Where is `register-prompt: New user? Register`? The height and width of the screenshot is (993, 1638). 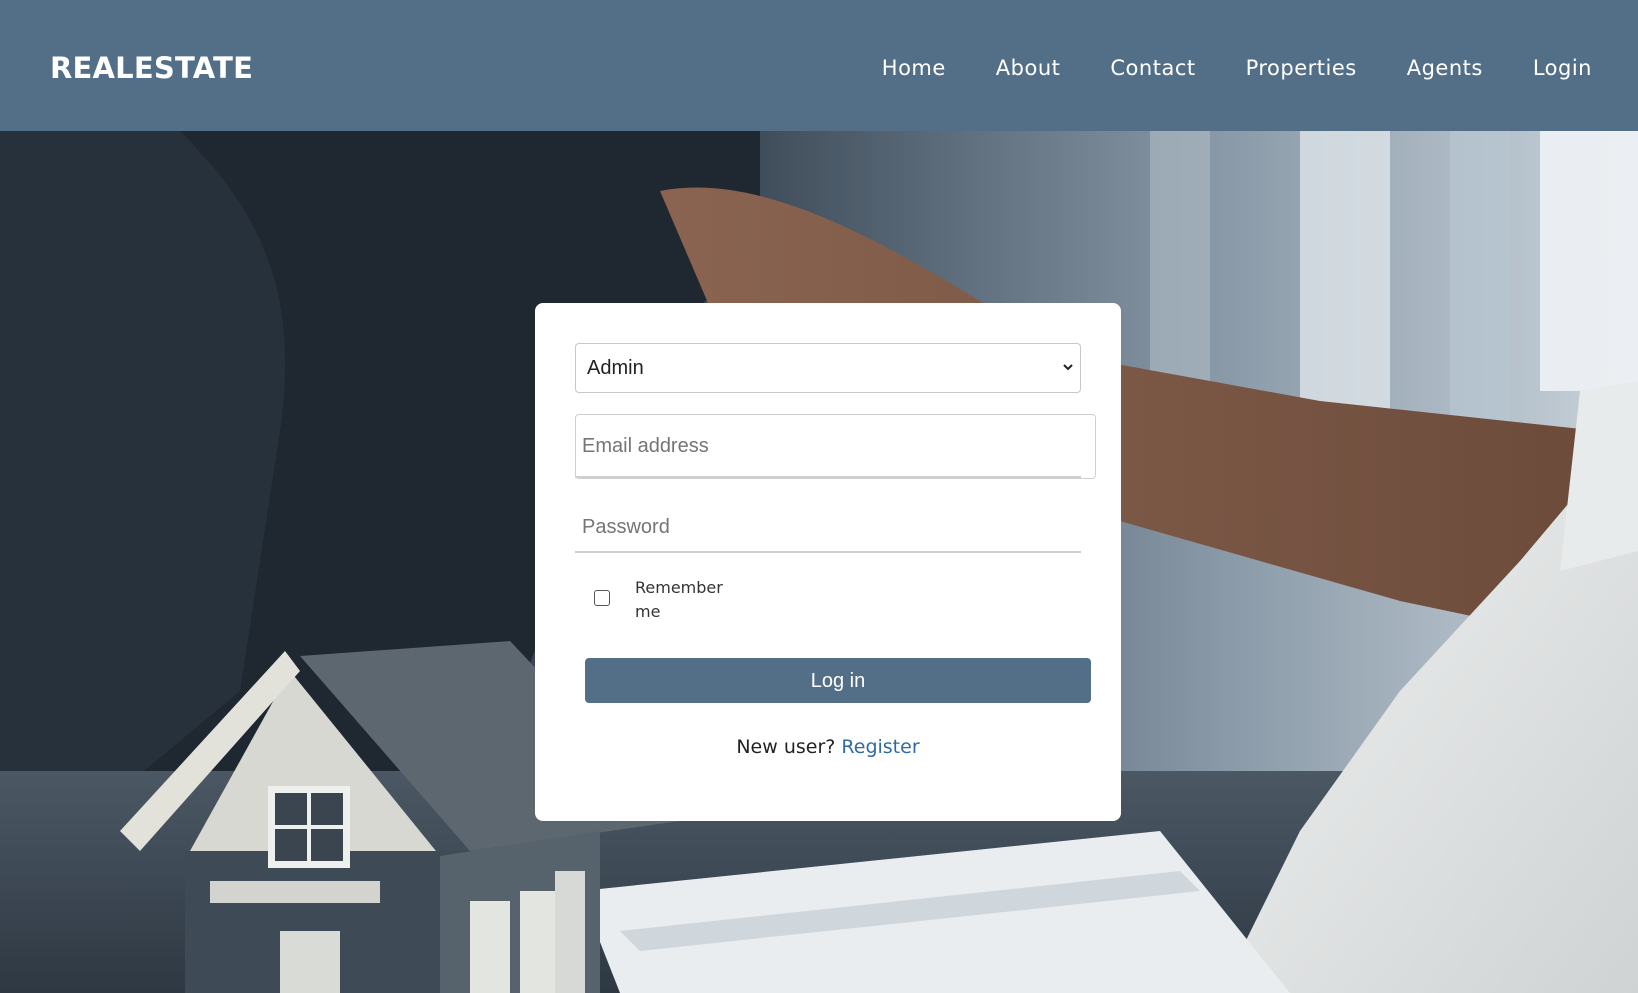 register-prompt: New user? Register is located at coordinates (828, 747).